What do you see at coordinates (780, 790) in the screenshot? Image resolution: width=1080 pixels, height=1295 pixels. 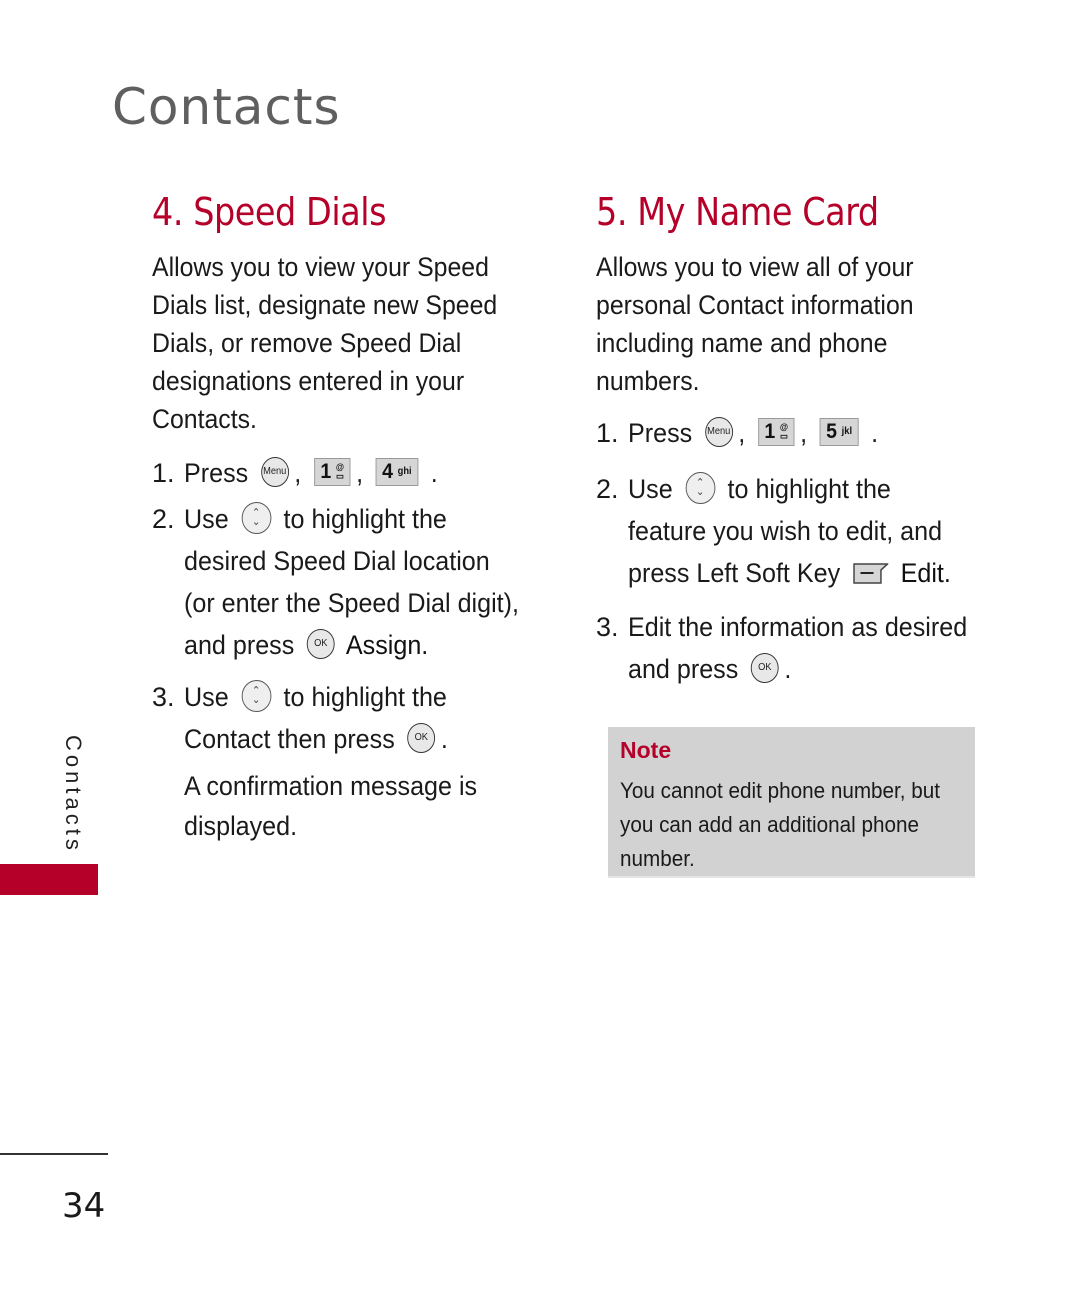 I see `note-line: You cannot edit phone number, but` at bounding box center [780, 790].